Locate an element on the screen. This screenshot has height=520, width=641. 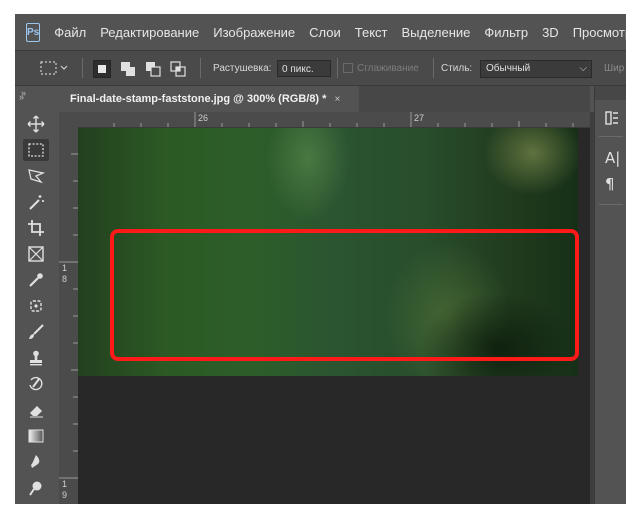
crop-tool is located at coordinates (36, 228).